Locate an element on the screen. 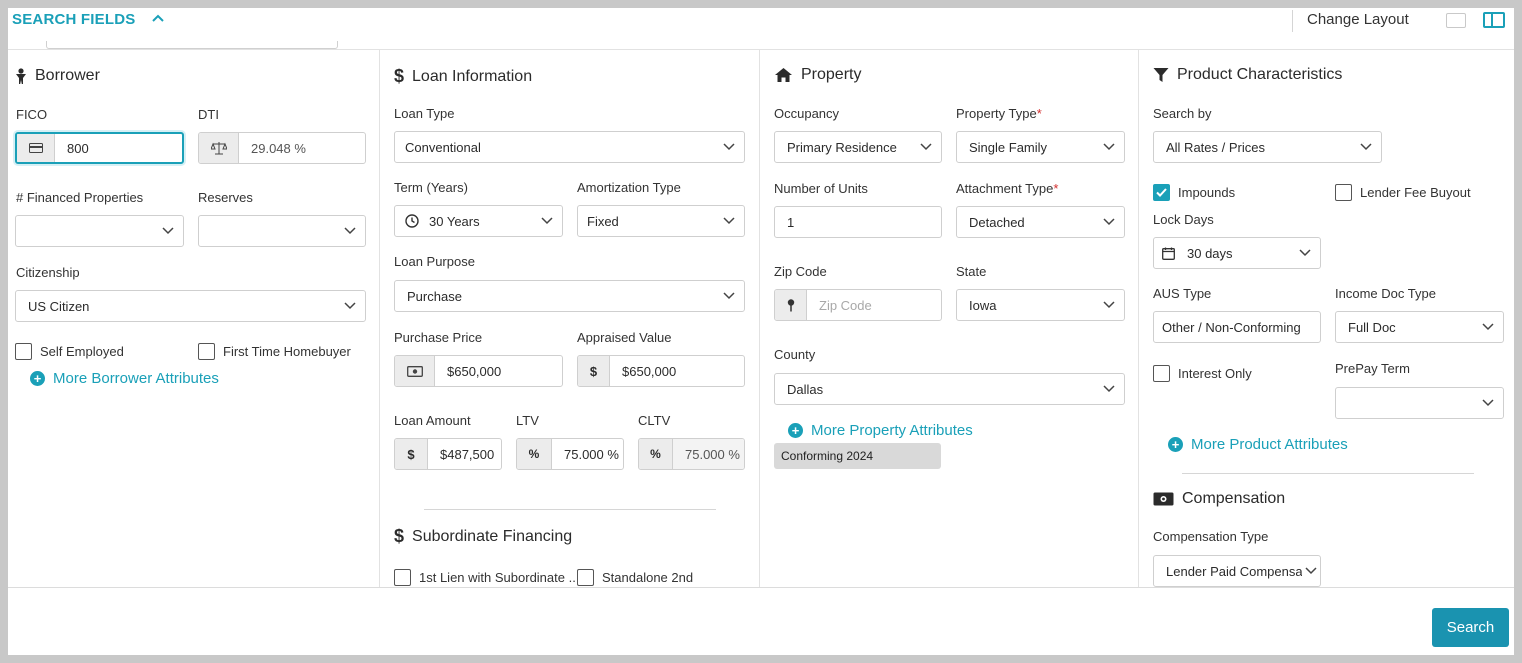 The width and height of the screenshot is (1522, 663). clock-icon is located at coordinates (407, 221).